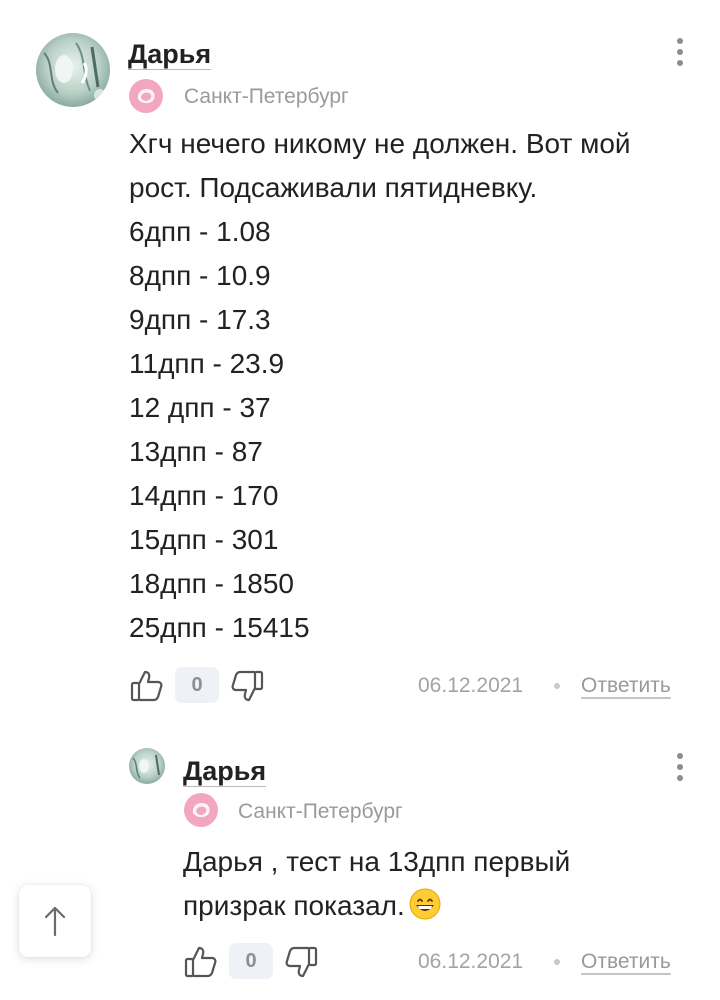  I want to click on comment-line: 9дпп - 17.3, so click(200, 319).